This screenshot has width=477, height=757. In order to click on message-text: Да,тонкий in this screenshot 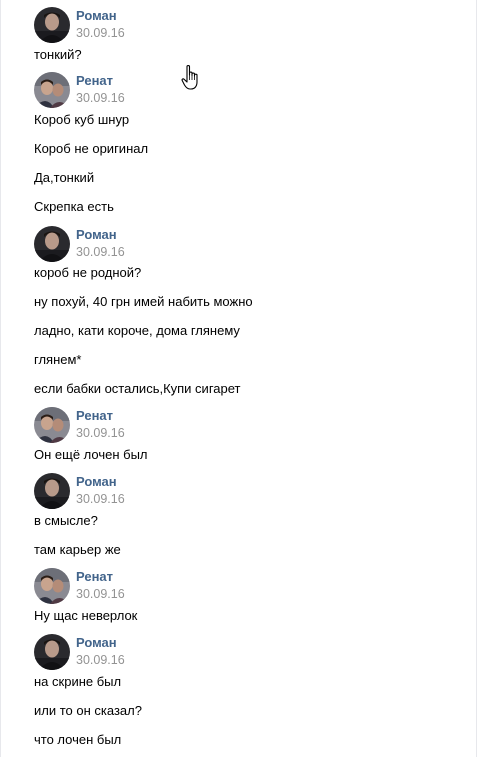, I will do `click(64, 177)`.